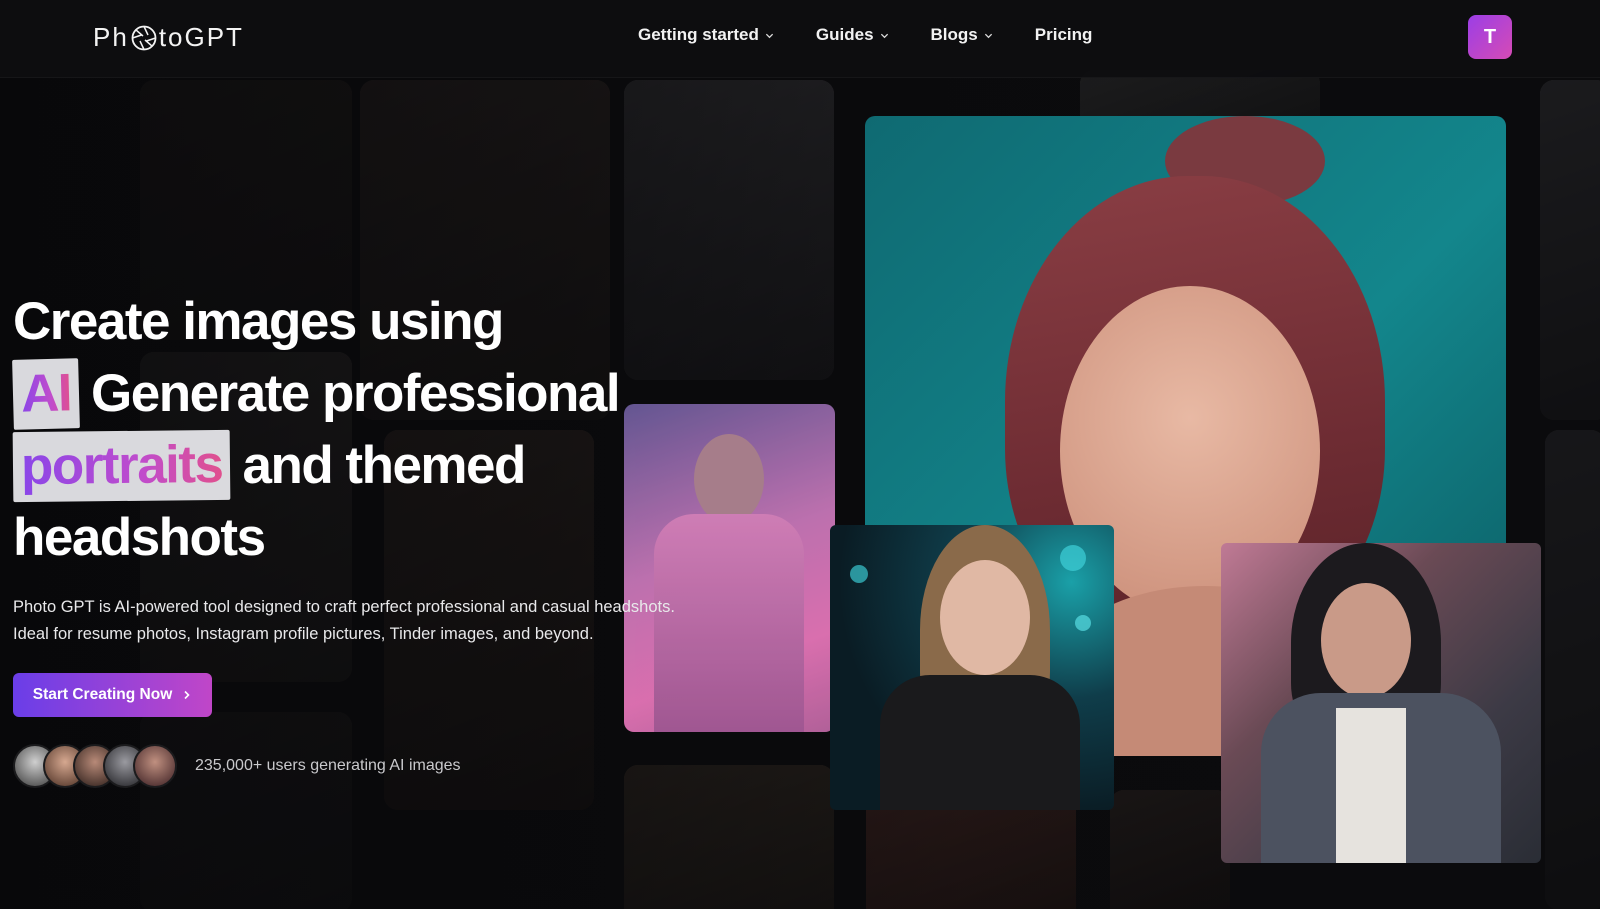  I want to click on highlight-portraits-text: portraits, so click(121, 465).